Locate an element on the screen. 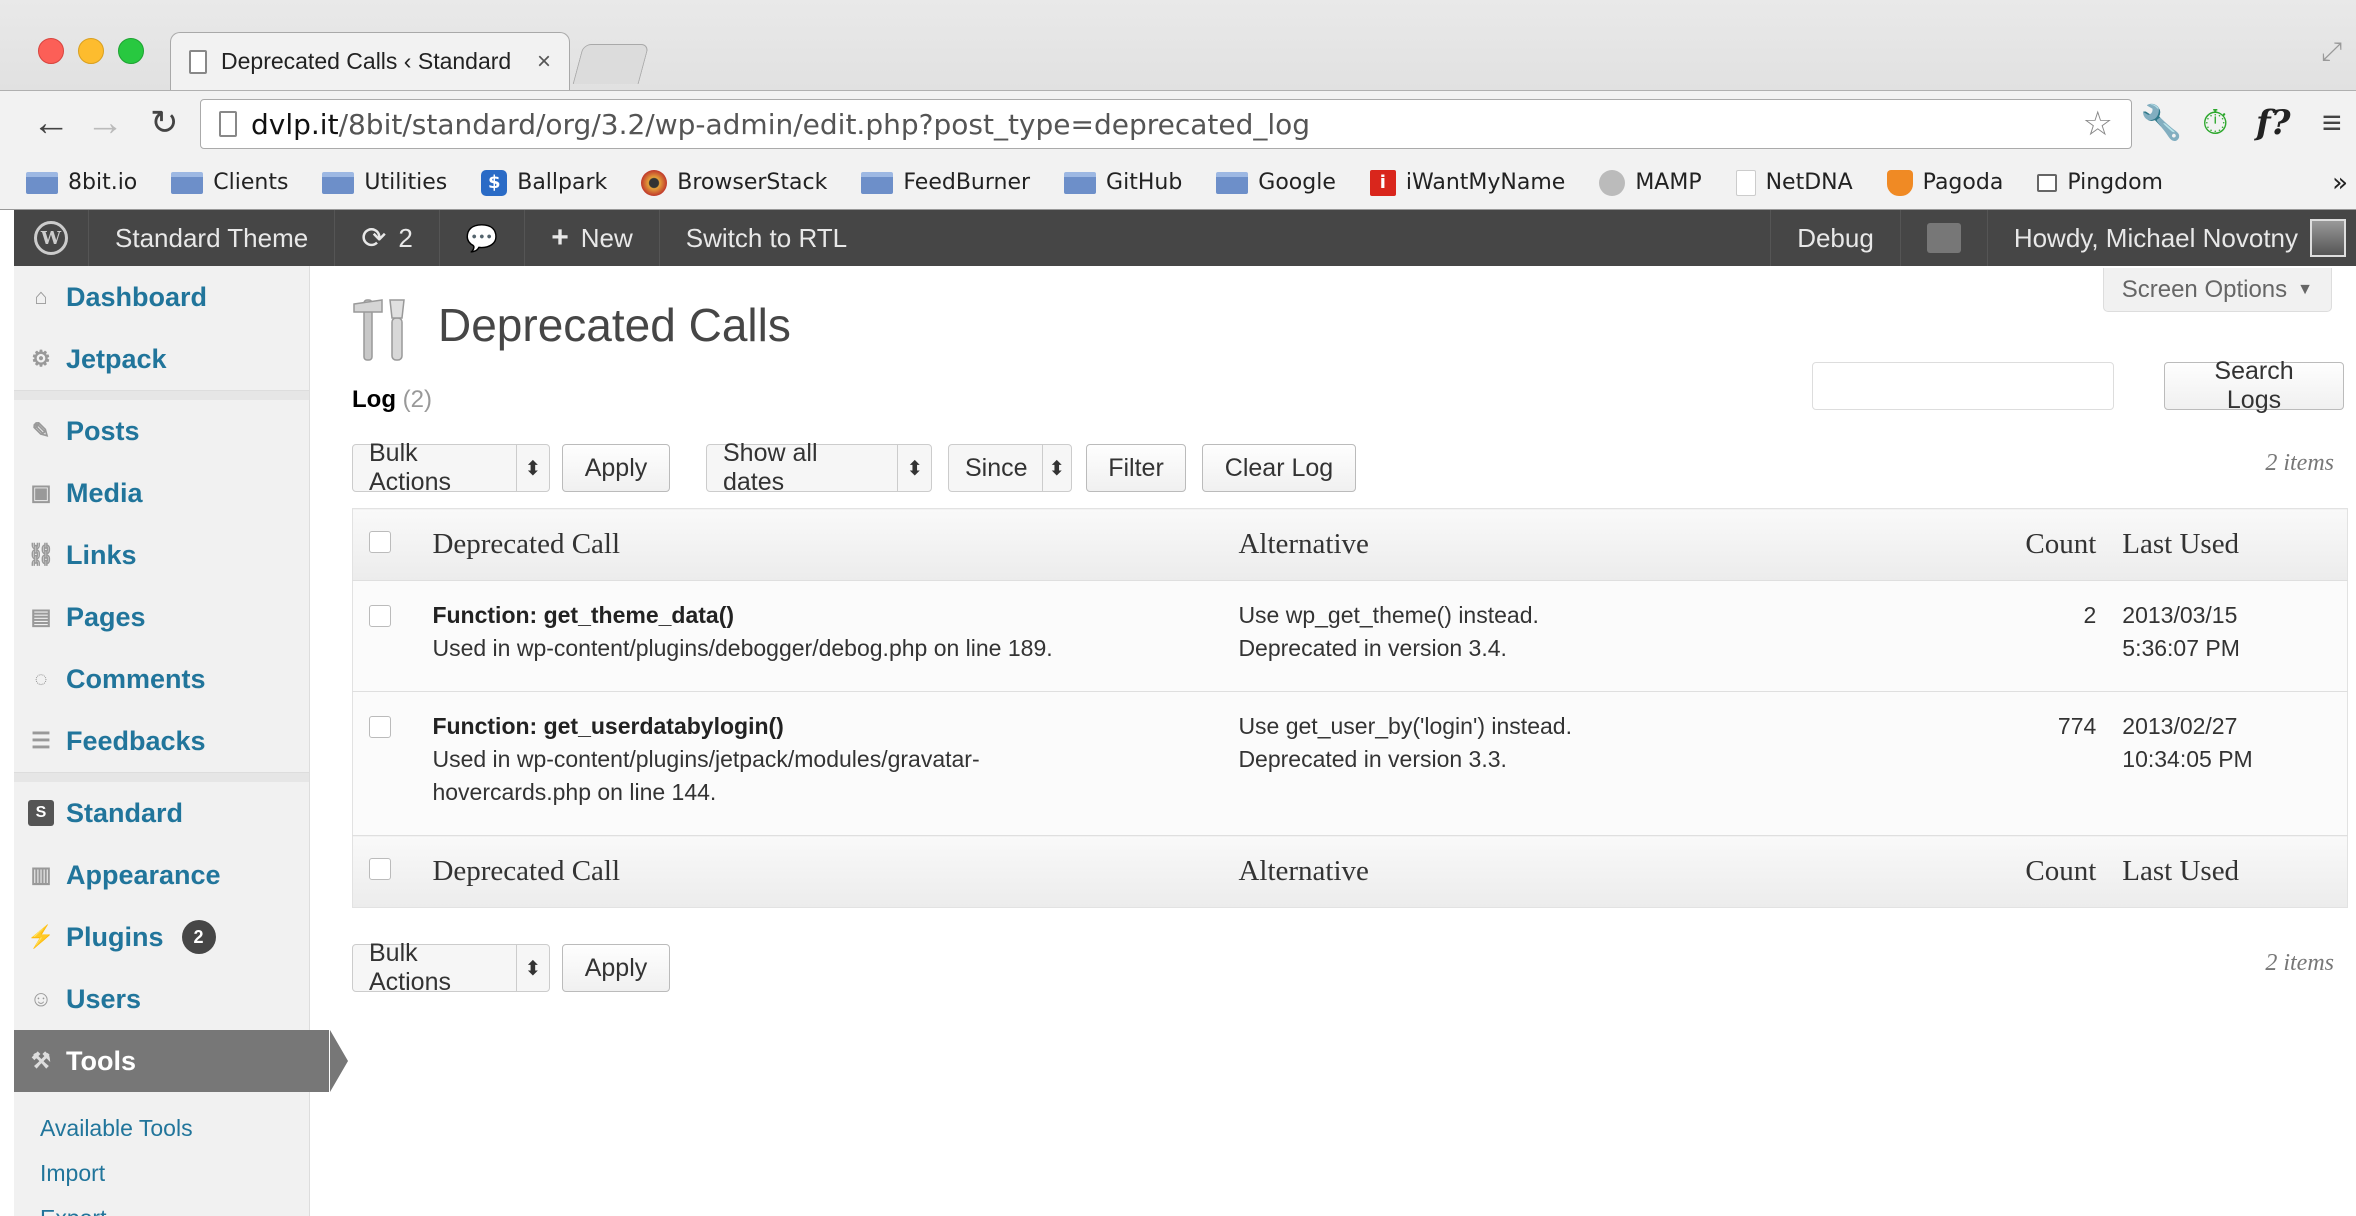  my-account-menu: Howdy, Michael Novotny is located at coordinates (2172, 238).